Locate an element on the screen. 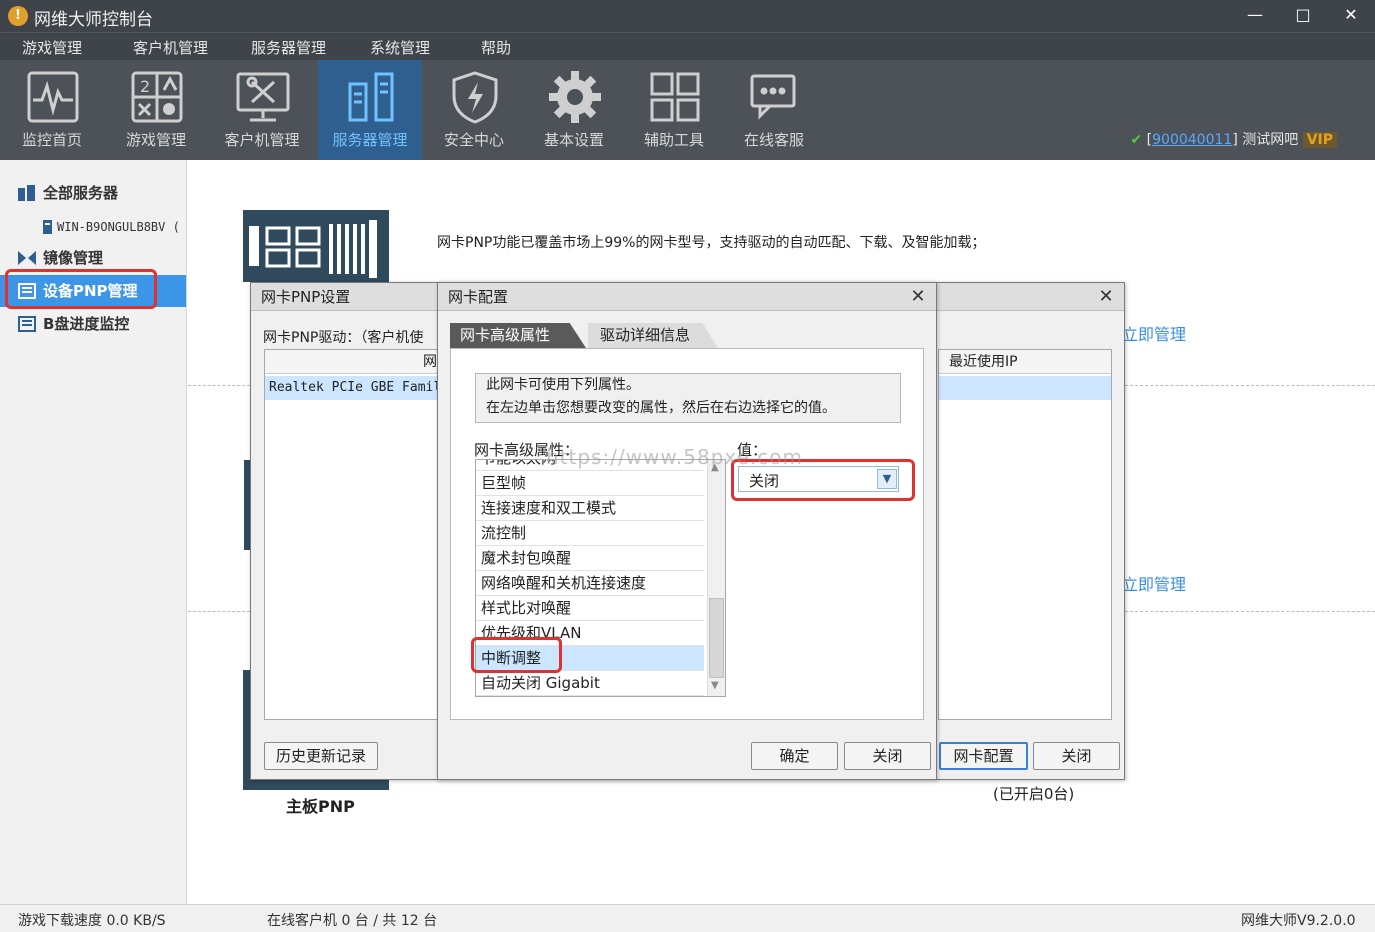  account-info: ✔ [900040011] 测试网吧 VIP is located at coordinates (1233, 139).